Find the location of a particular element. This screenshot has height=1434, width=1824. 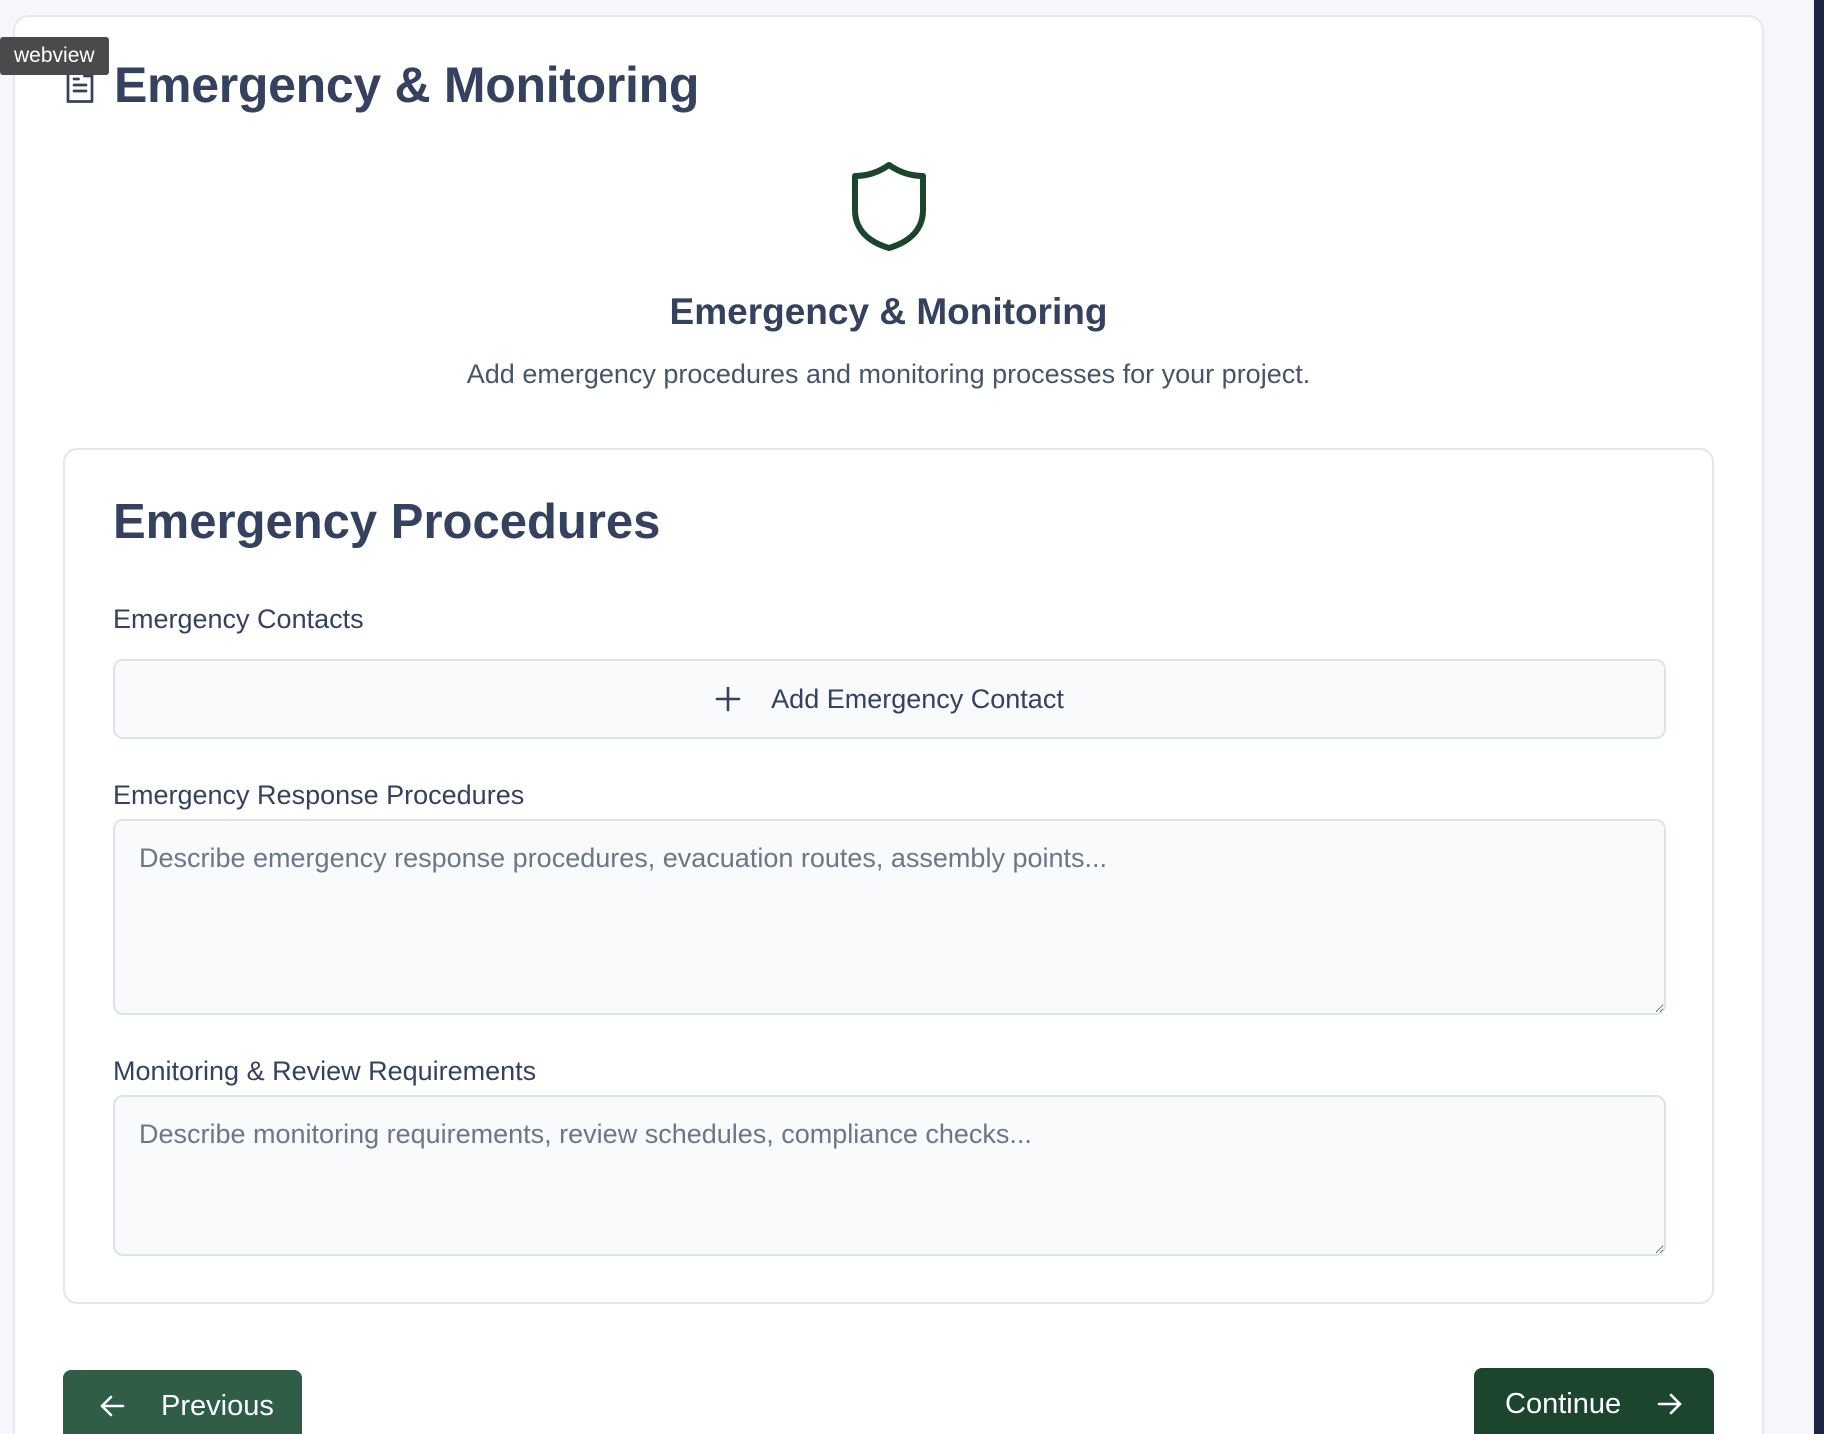

continue-label: Continue is located at coordinates (1563, 1403).